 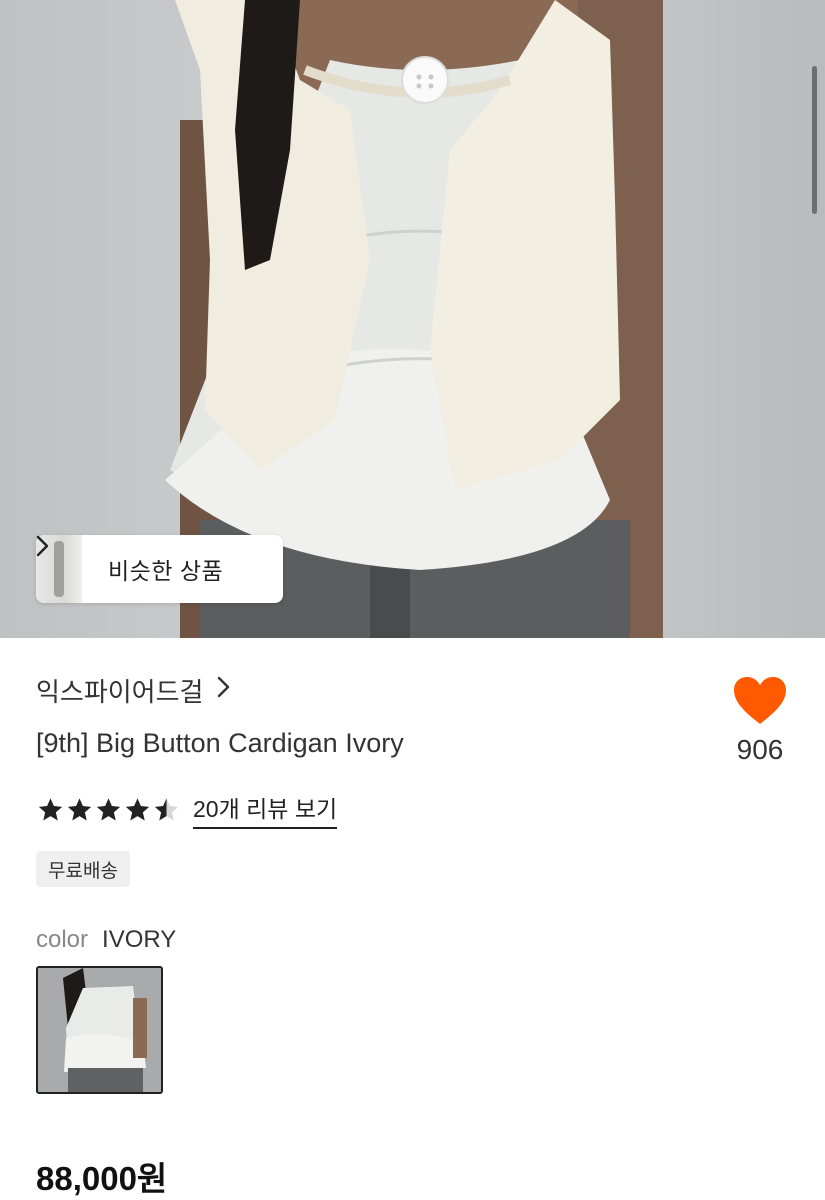 What do you see at coordinates (220, 743) in the screenshot?
I see `product-title: [9th] Big Button Cardigan Ivory` at bounding box center [220, 743].